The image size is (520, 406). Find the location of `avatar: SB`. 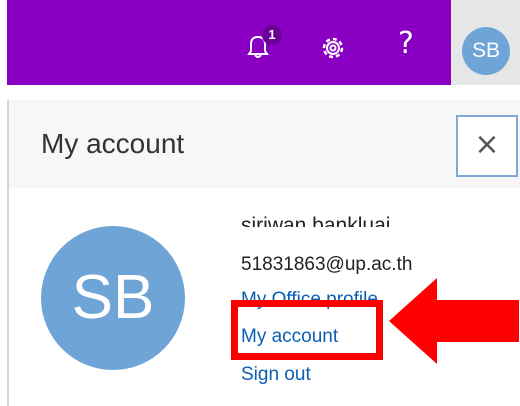

avatar: SB is located at coordinates (486, 51).